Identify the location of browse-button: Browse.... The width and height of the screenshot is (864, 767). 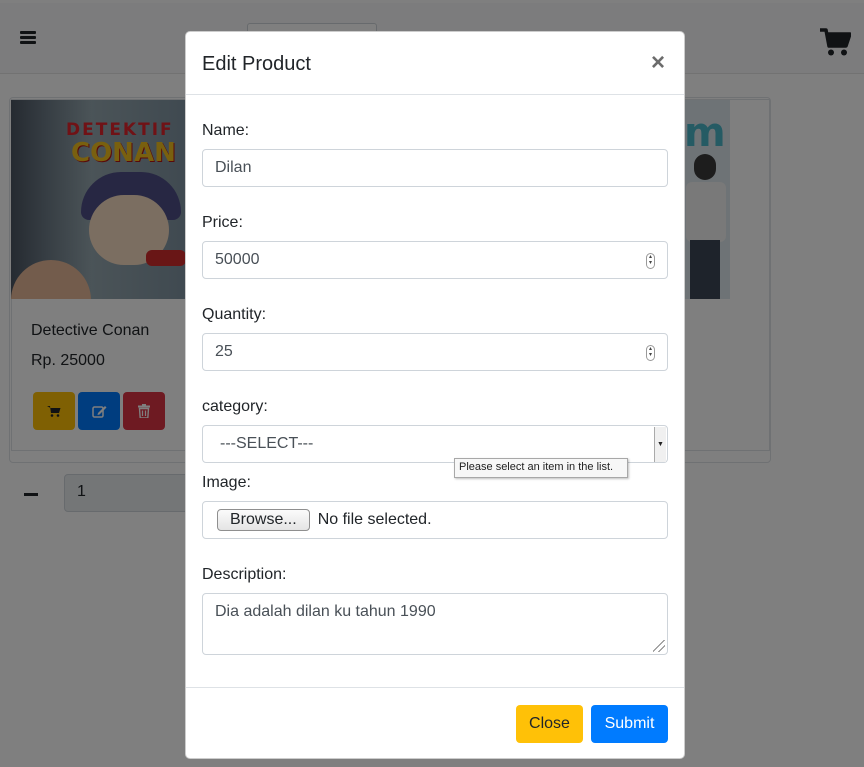
(263, 520).